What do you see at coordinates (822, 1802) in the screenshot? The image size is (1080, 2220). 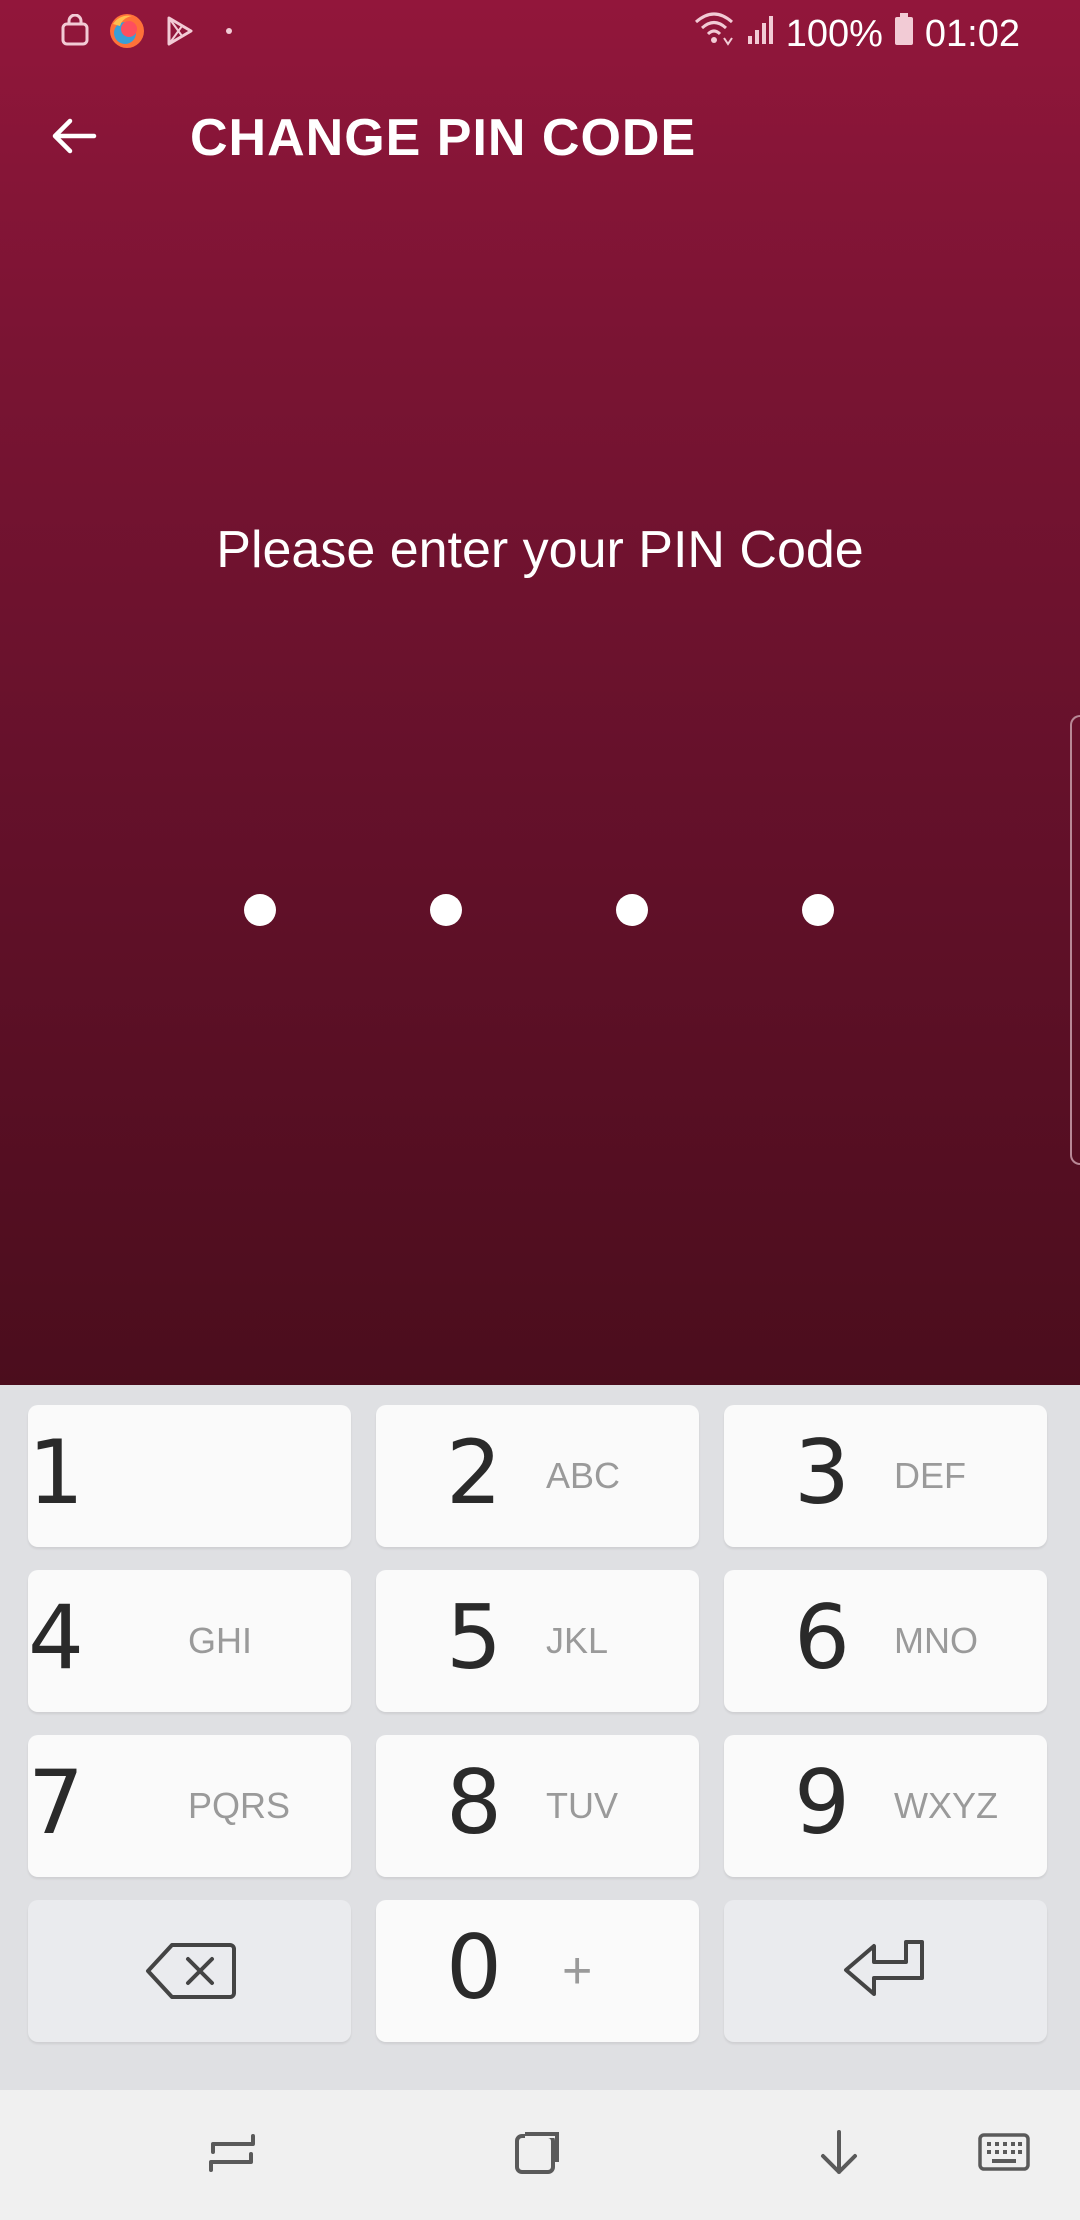 I see `key-digit: 9` at bounding box center [822, 1802].